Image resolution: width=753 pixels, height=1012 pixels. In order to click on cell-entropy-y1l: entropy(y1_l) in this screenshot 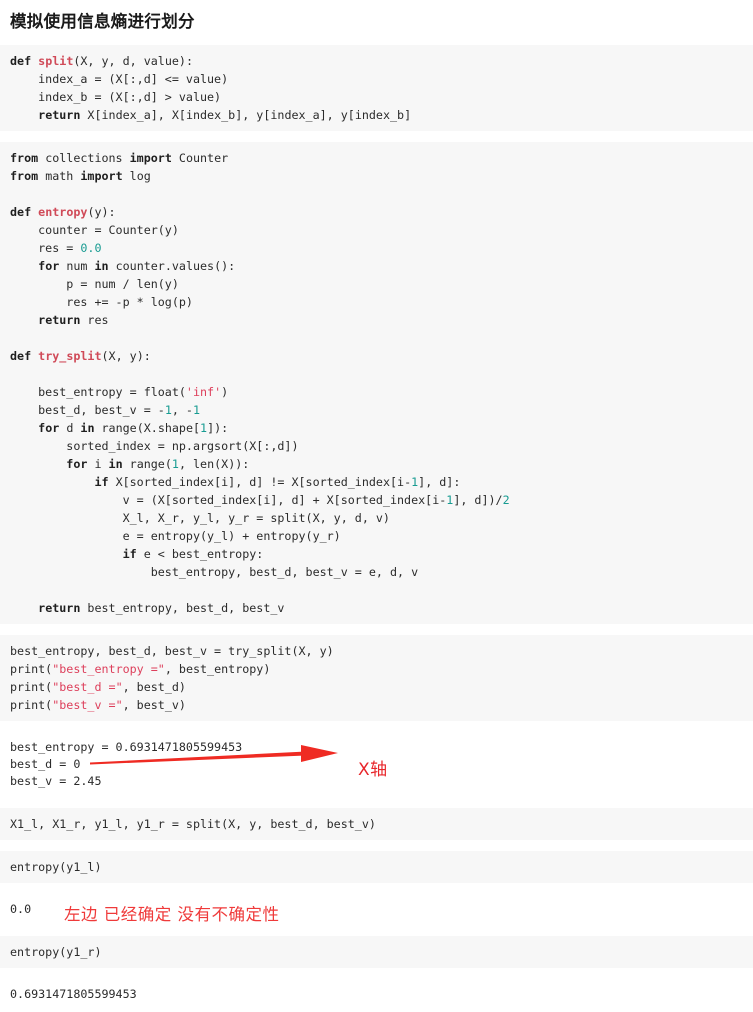, I will do `click(376, 867)`.